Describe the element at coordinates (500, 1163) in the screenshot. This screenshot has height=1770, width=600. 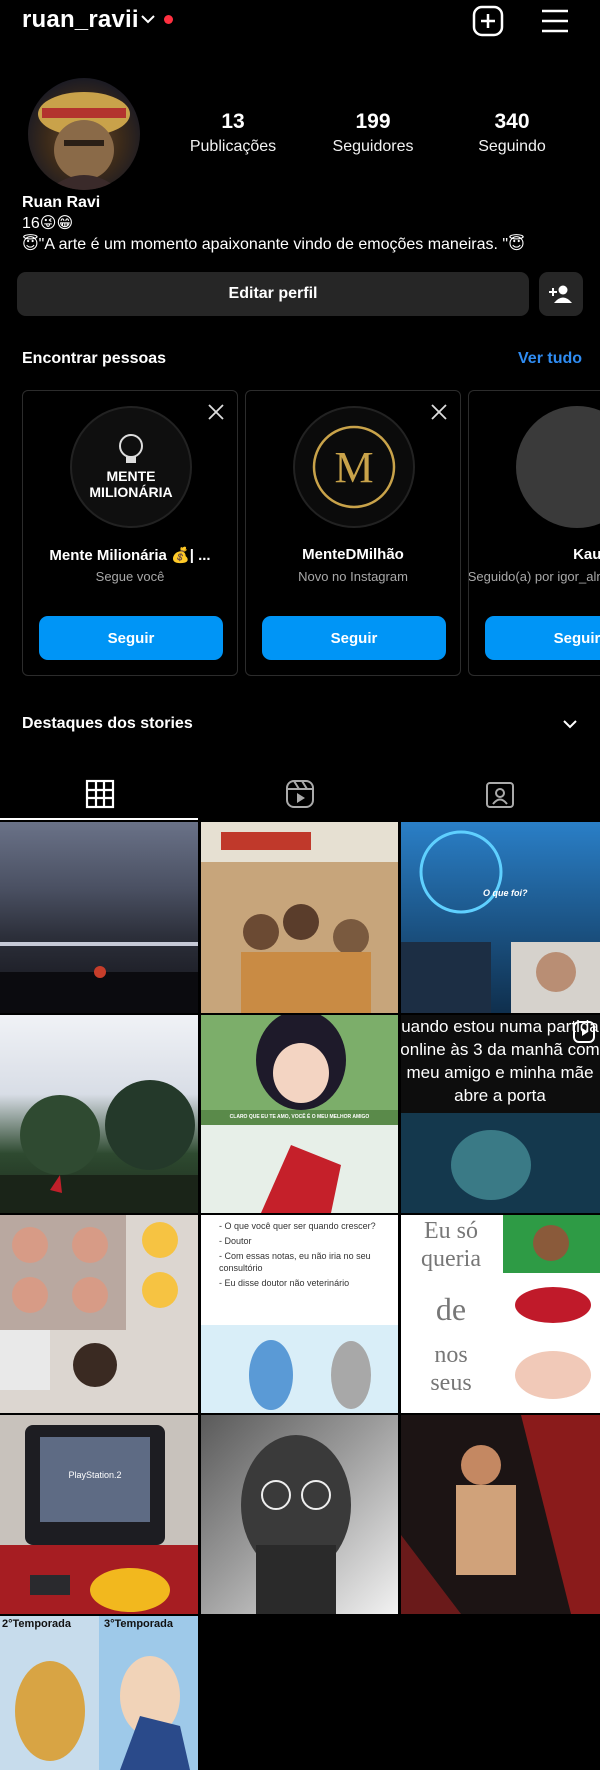
I see `meme-image` at that location.